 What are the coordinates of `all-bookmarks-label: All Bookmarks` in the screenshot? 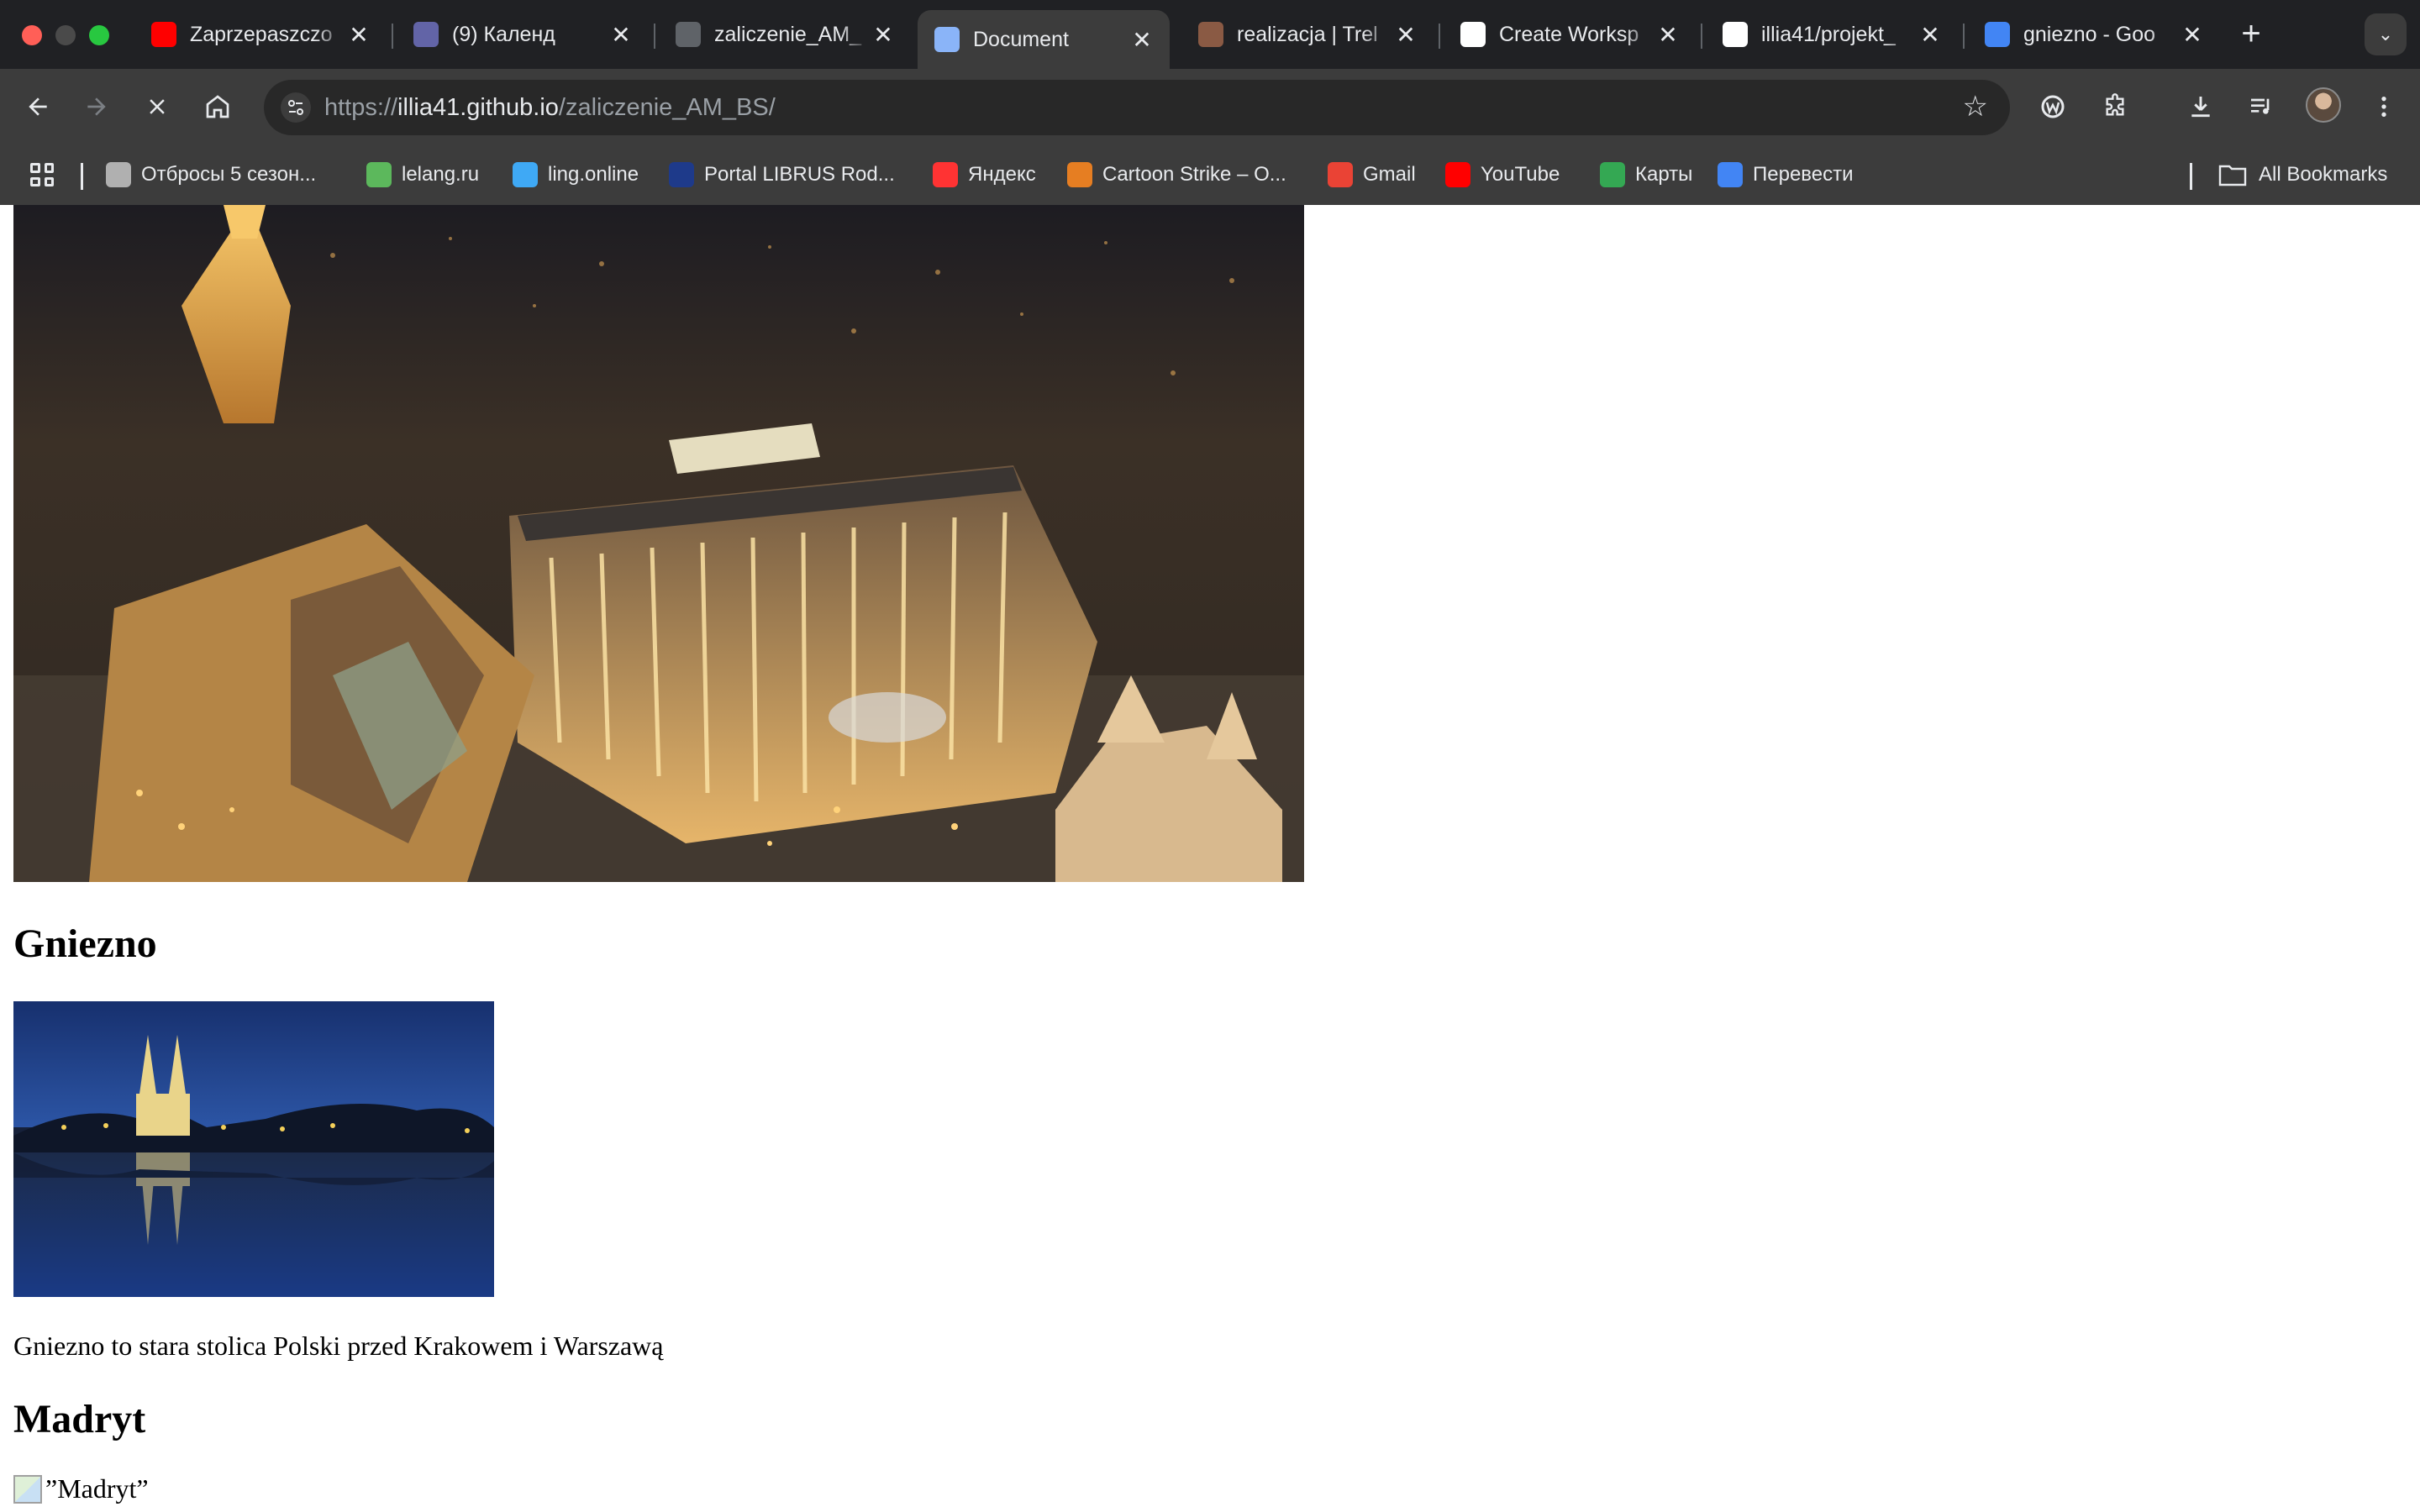 It's located at (2324, 174).